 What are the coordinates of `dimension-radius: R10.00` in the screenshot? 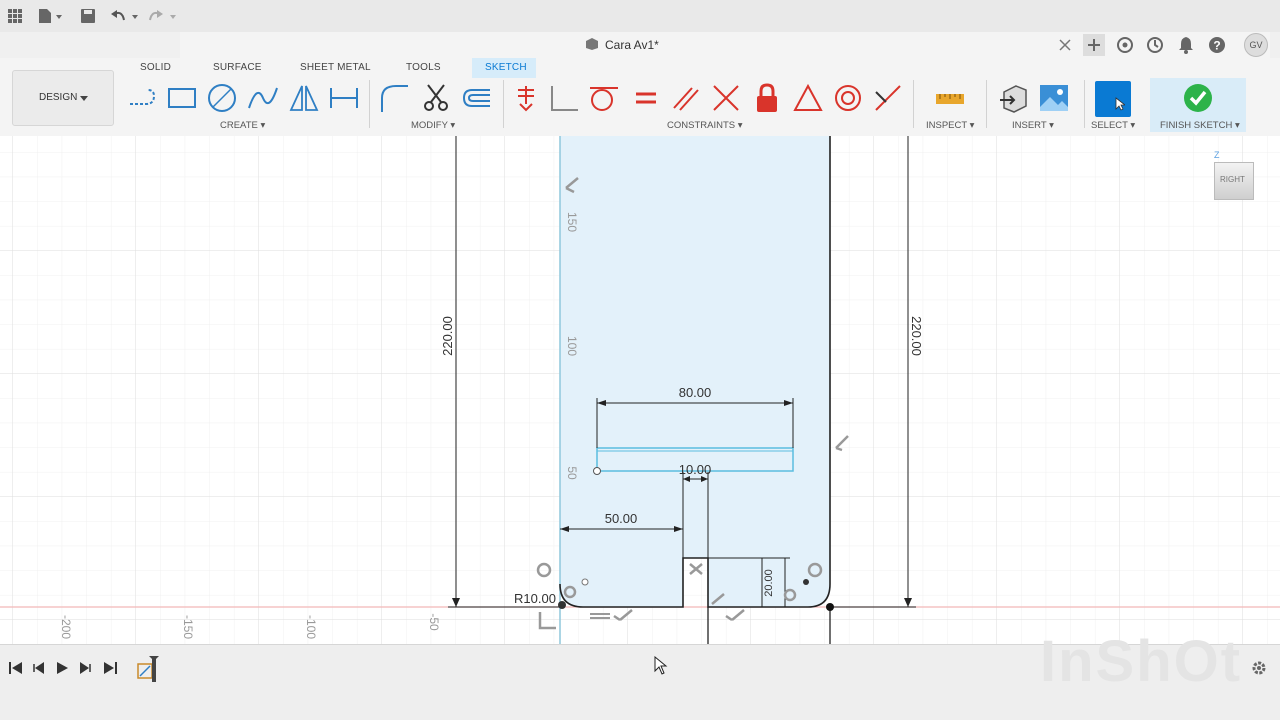 It's located at (535, 598).